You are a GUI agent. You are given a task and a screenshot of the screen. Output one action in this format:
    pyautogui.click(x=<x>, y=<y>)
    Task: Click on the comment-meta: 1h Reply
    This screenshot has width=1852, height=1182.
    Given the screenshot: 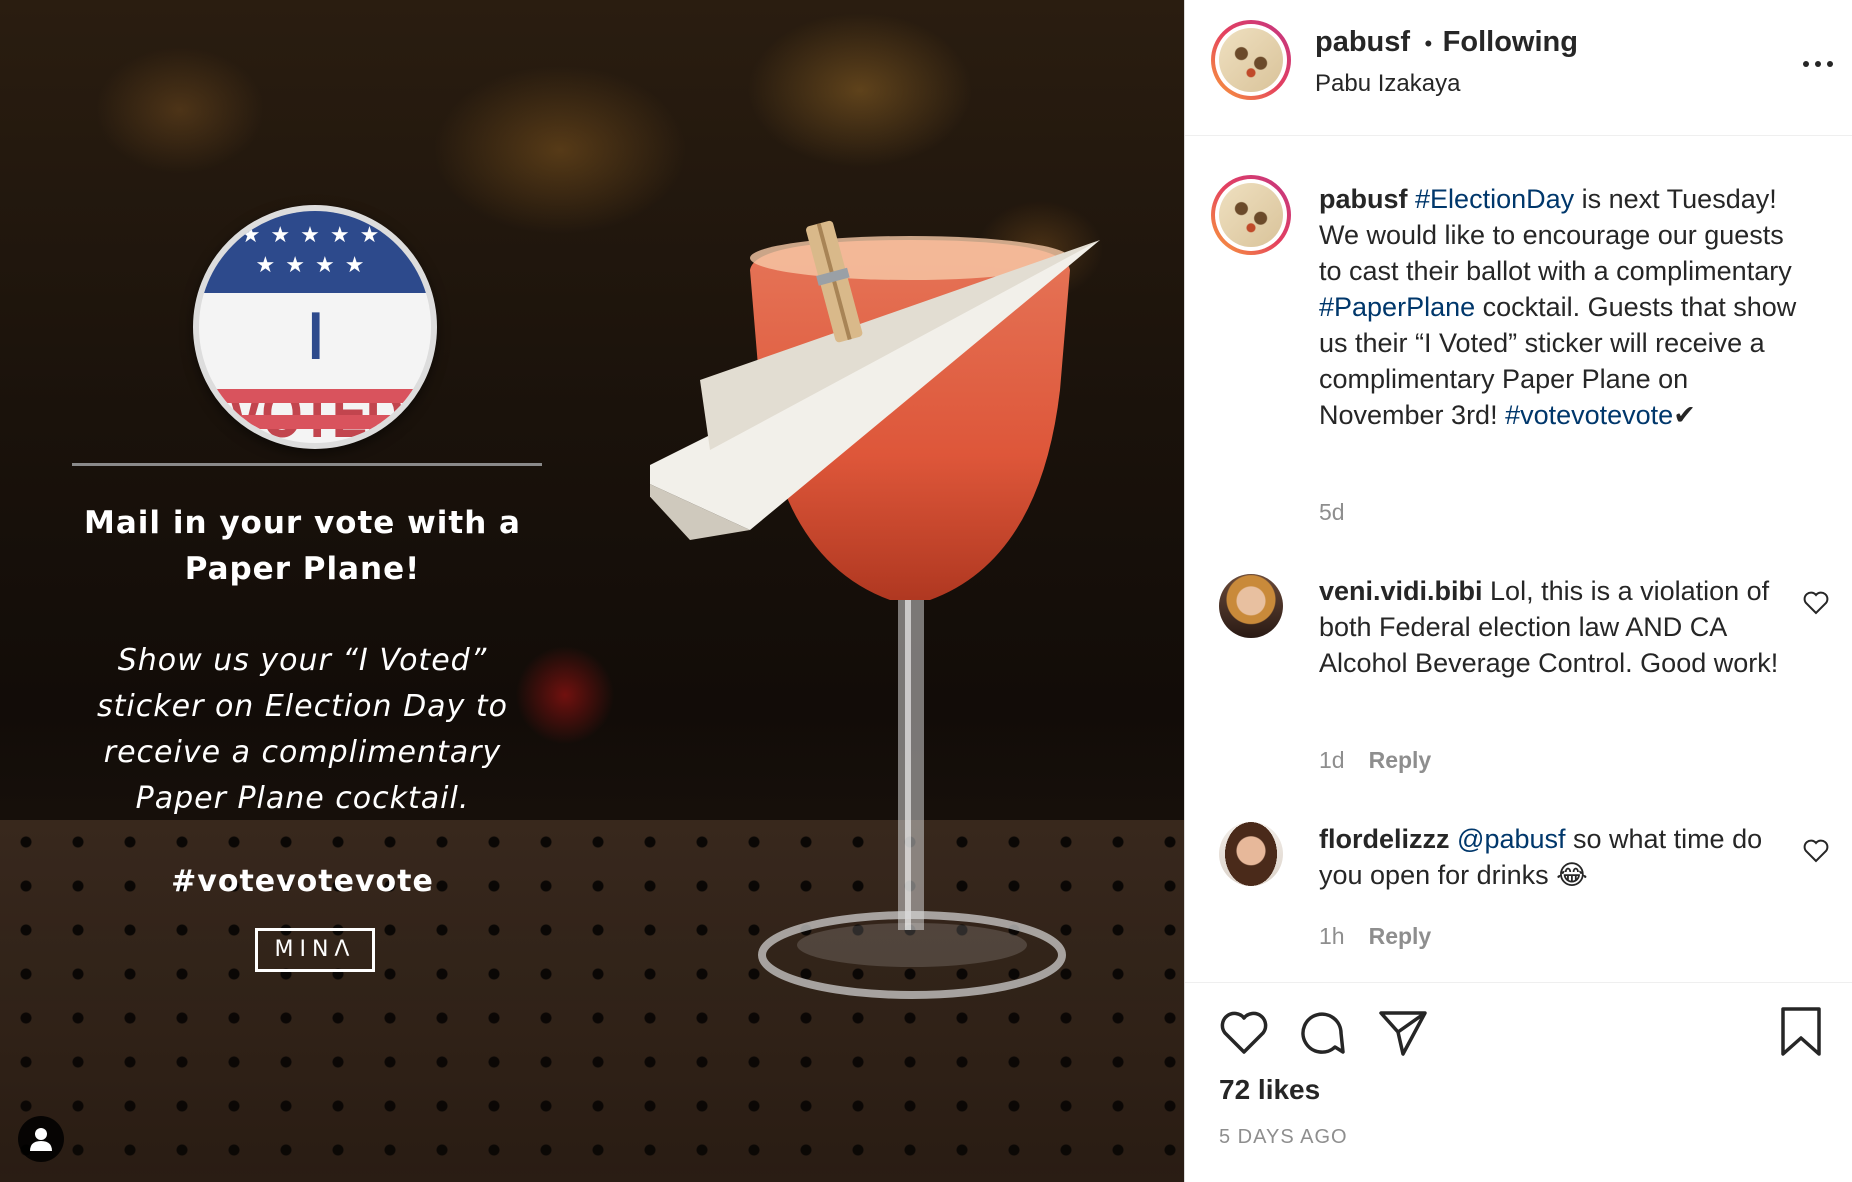 What is the action you would take?
    pyautogui.click(x=1375, y=936)
    